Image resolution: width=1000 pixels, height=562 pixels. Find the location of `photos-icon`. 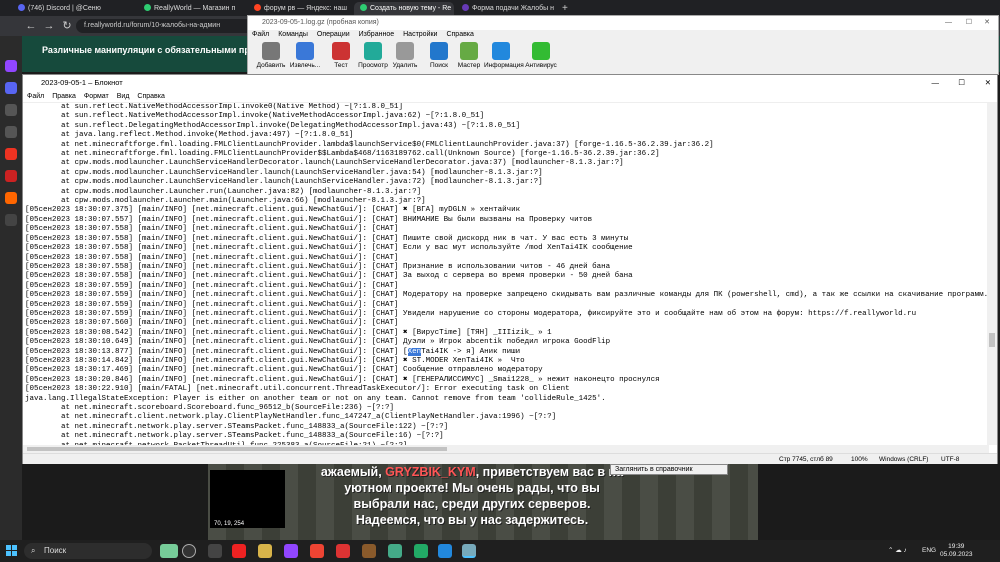

photos-icon is located at coordinates (395, 551).